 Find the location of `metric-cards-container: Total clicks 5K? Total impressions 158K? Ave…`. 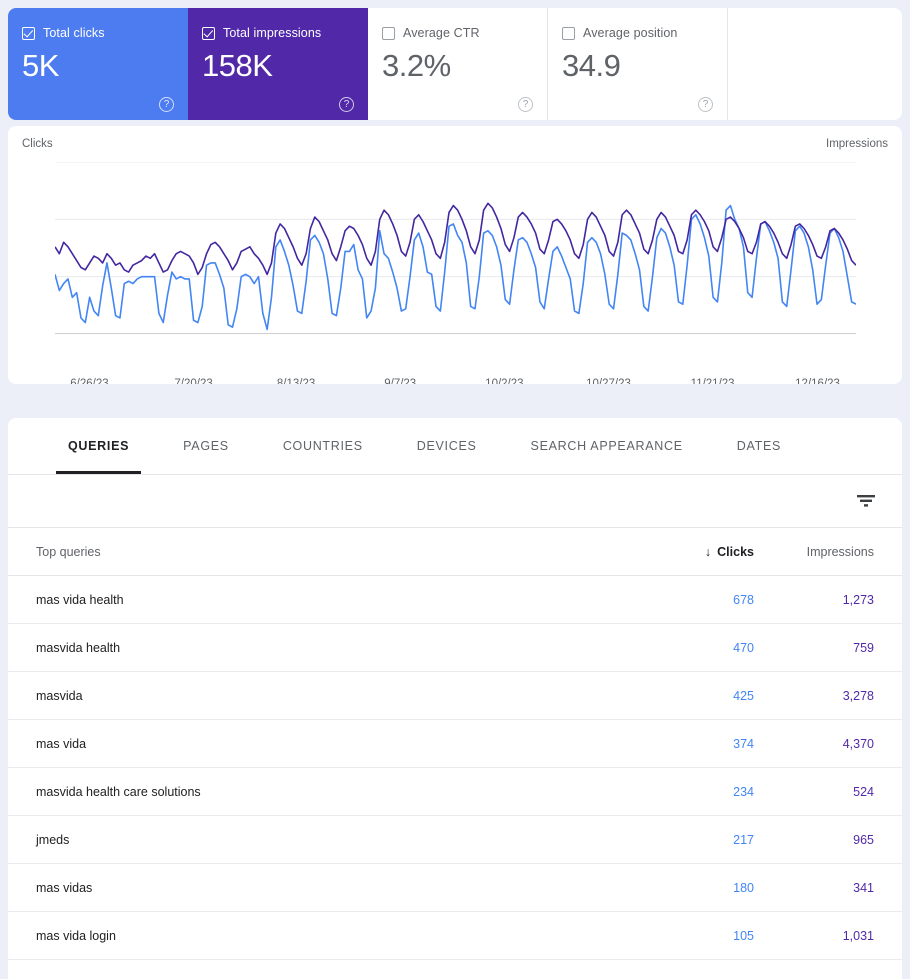

metric-cards-container: Total clicks 5K? Total impressions 158K? Ave… is located at coordinates (455, 64).